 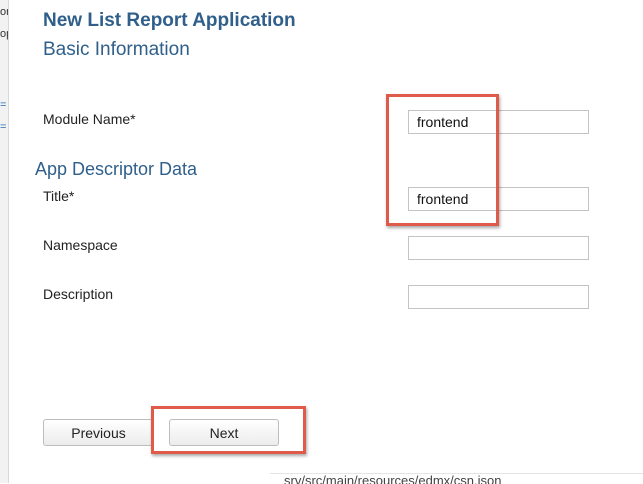 I want to click on description-label: Description, so click(x=78, y=294).